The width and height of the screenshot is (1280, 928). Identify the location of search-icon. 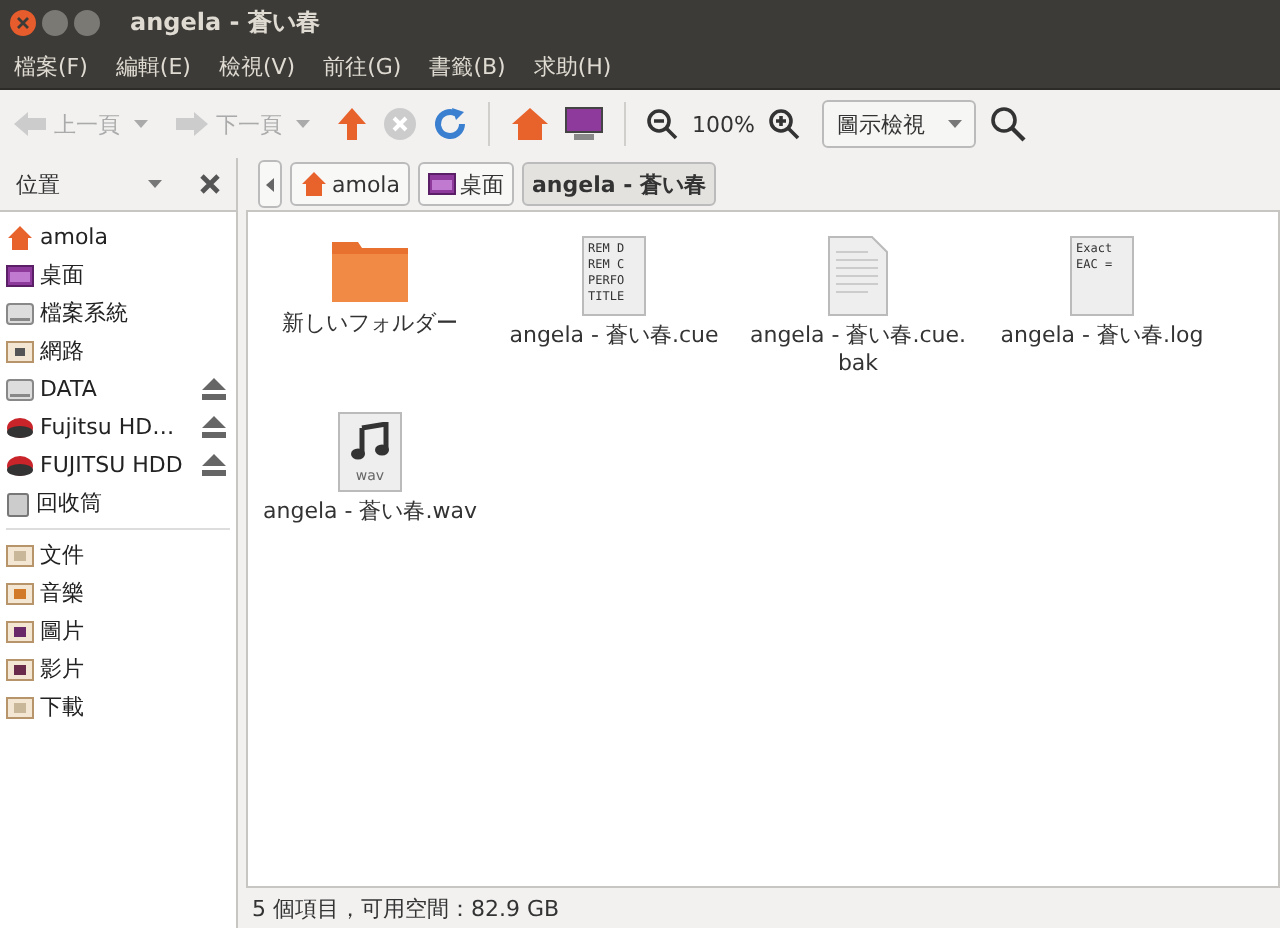
(1008, 124).